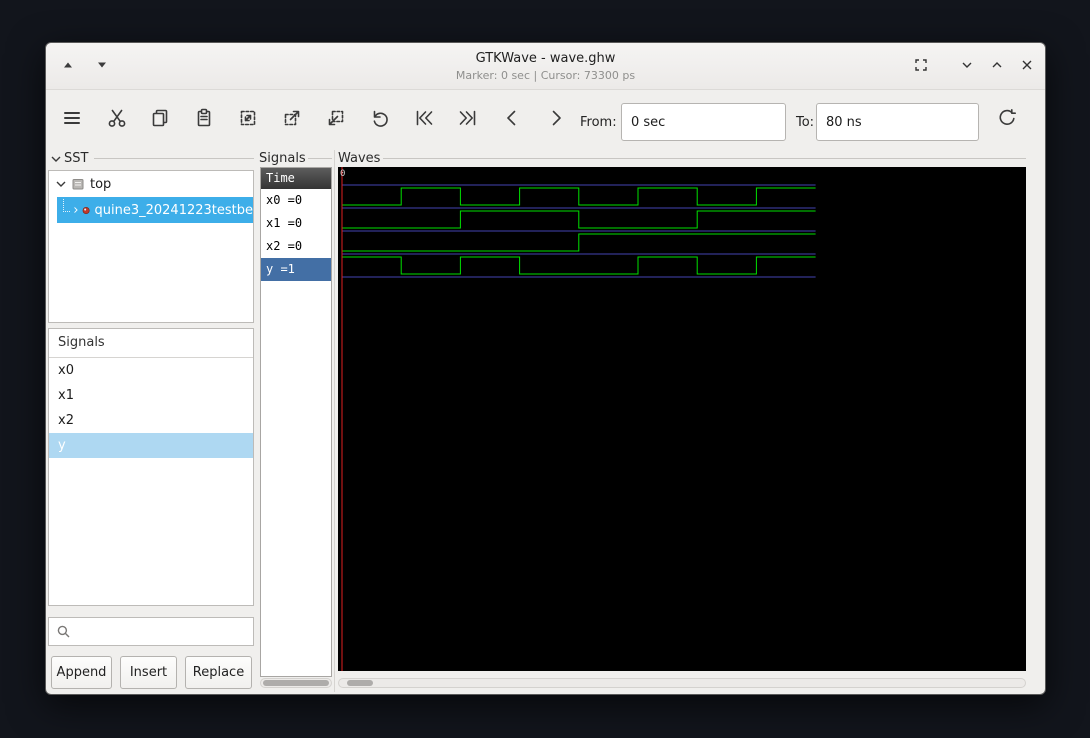 This screenshot has width=1090, height=738. I want to click on chevron-up-icon, so click(997, 65).